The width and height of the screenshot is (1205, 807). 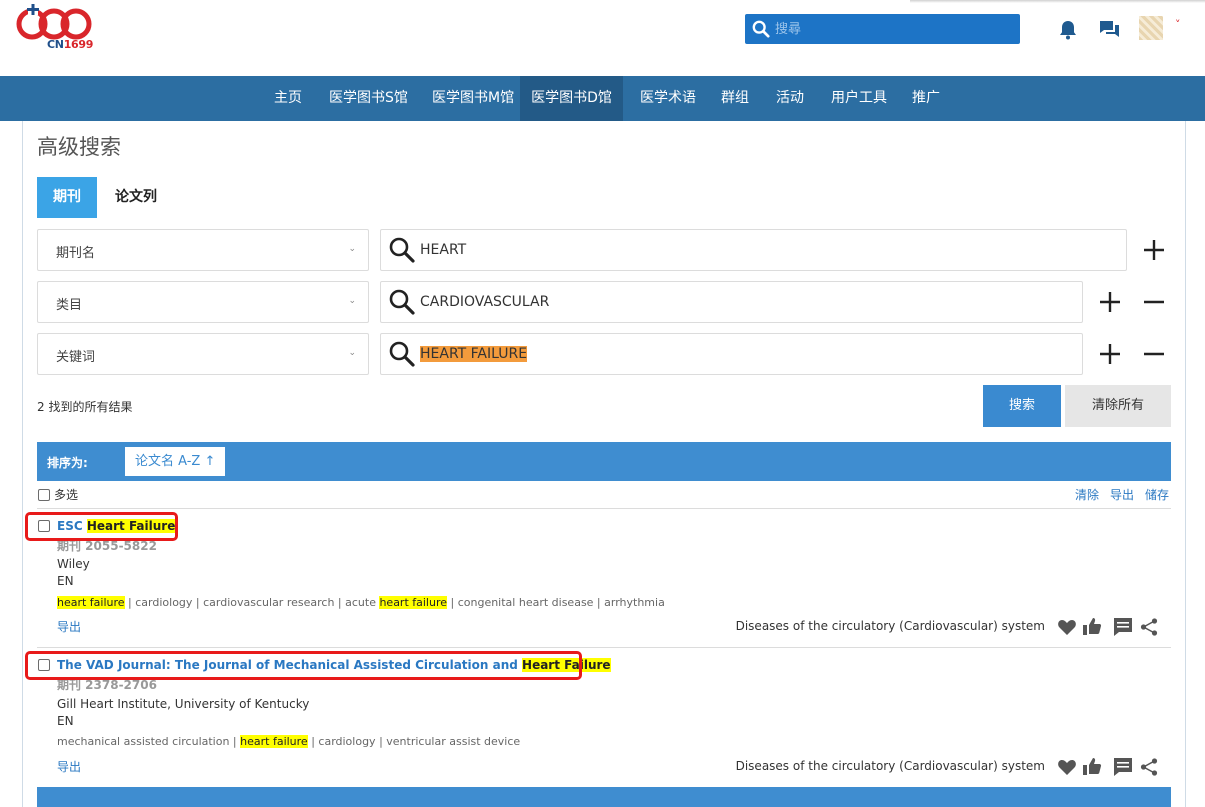 What do you see at coordinates (85, 407) in the screenshot?
I see `results-count: 2 找到的所有结果` at bounding box center [85, 407].